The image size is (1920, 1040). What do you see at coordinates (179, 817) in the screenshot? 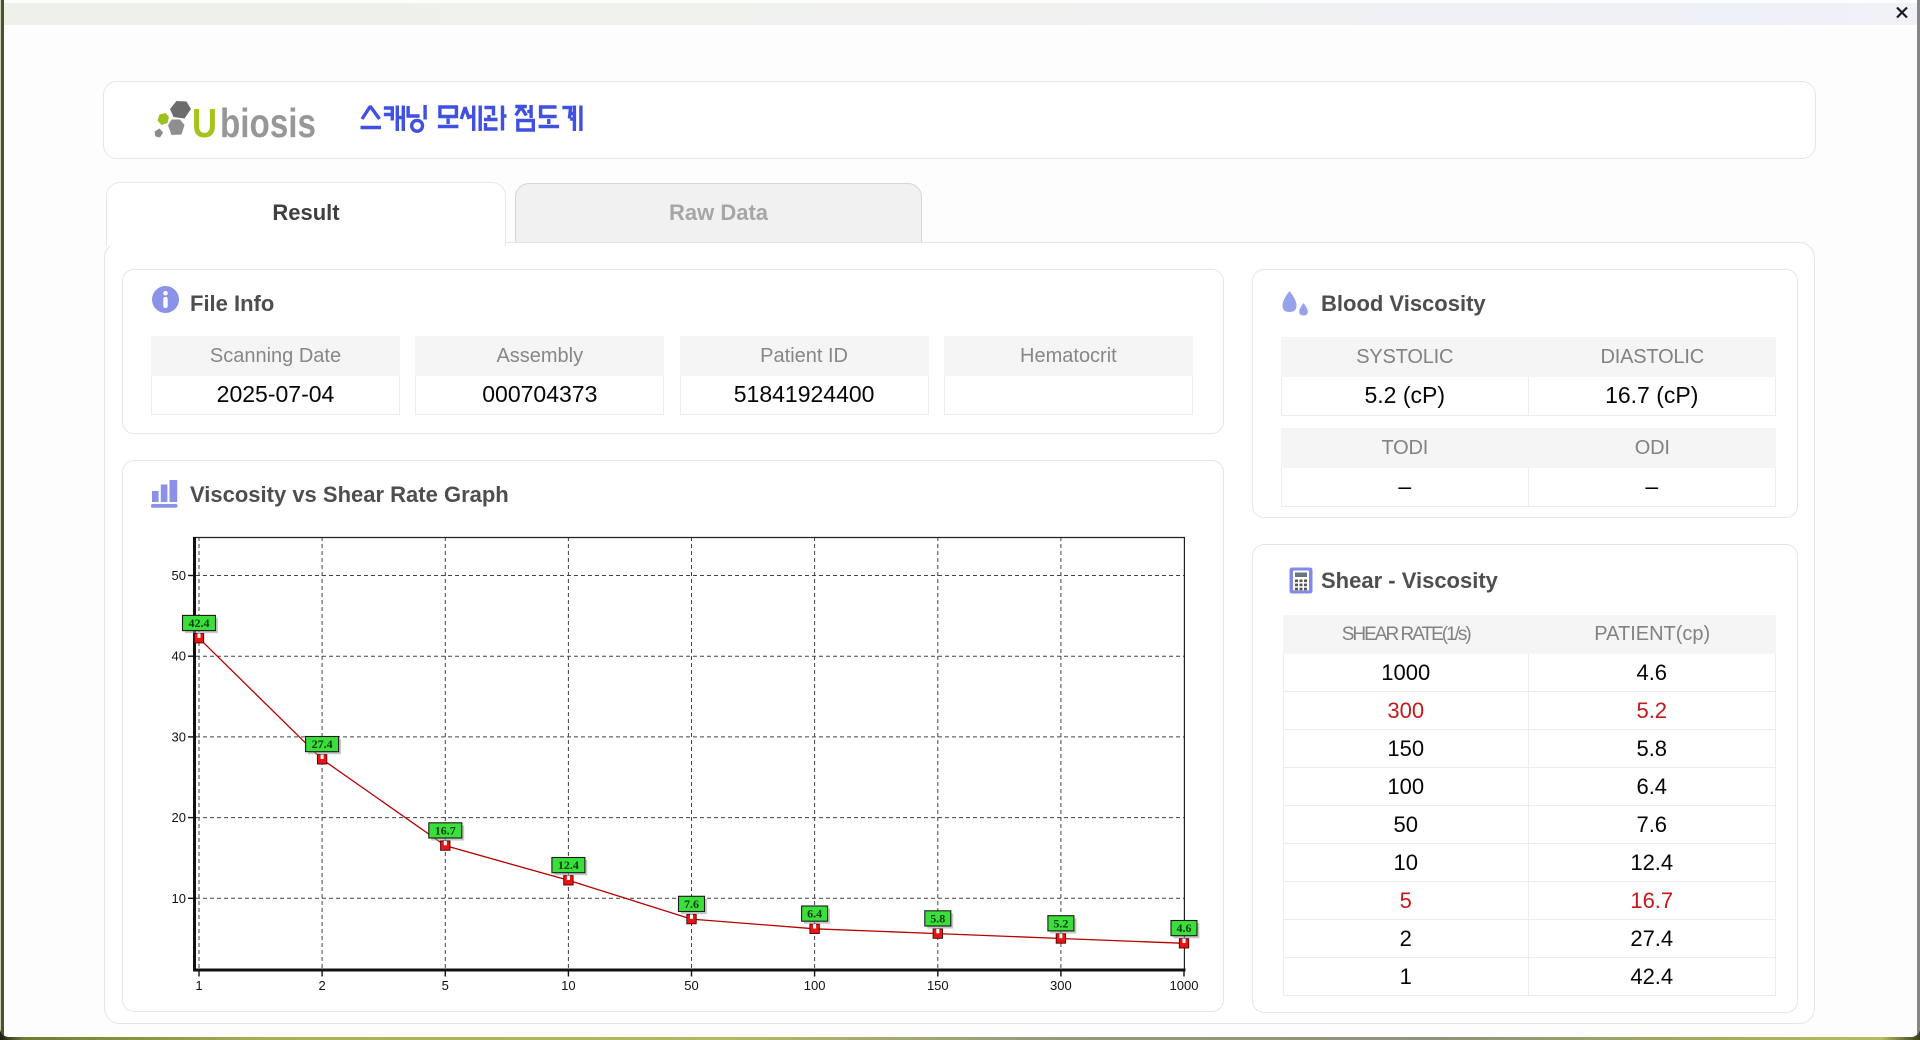
I see `svg-text: 20` at bounding box center [179, 817].